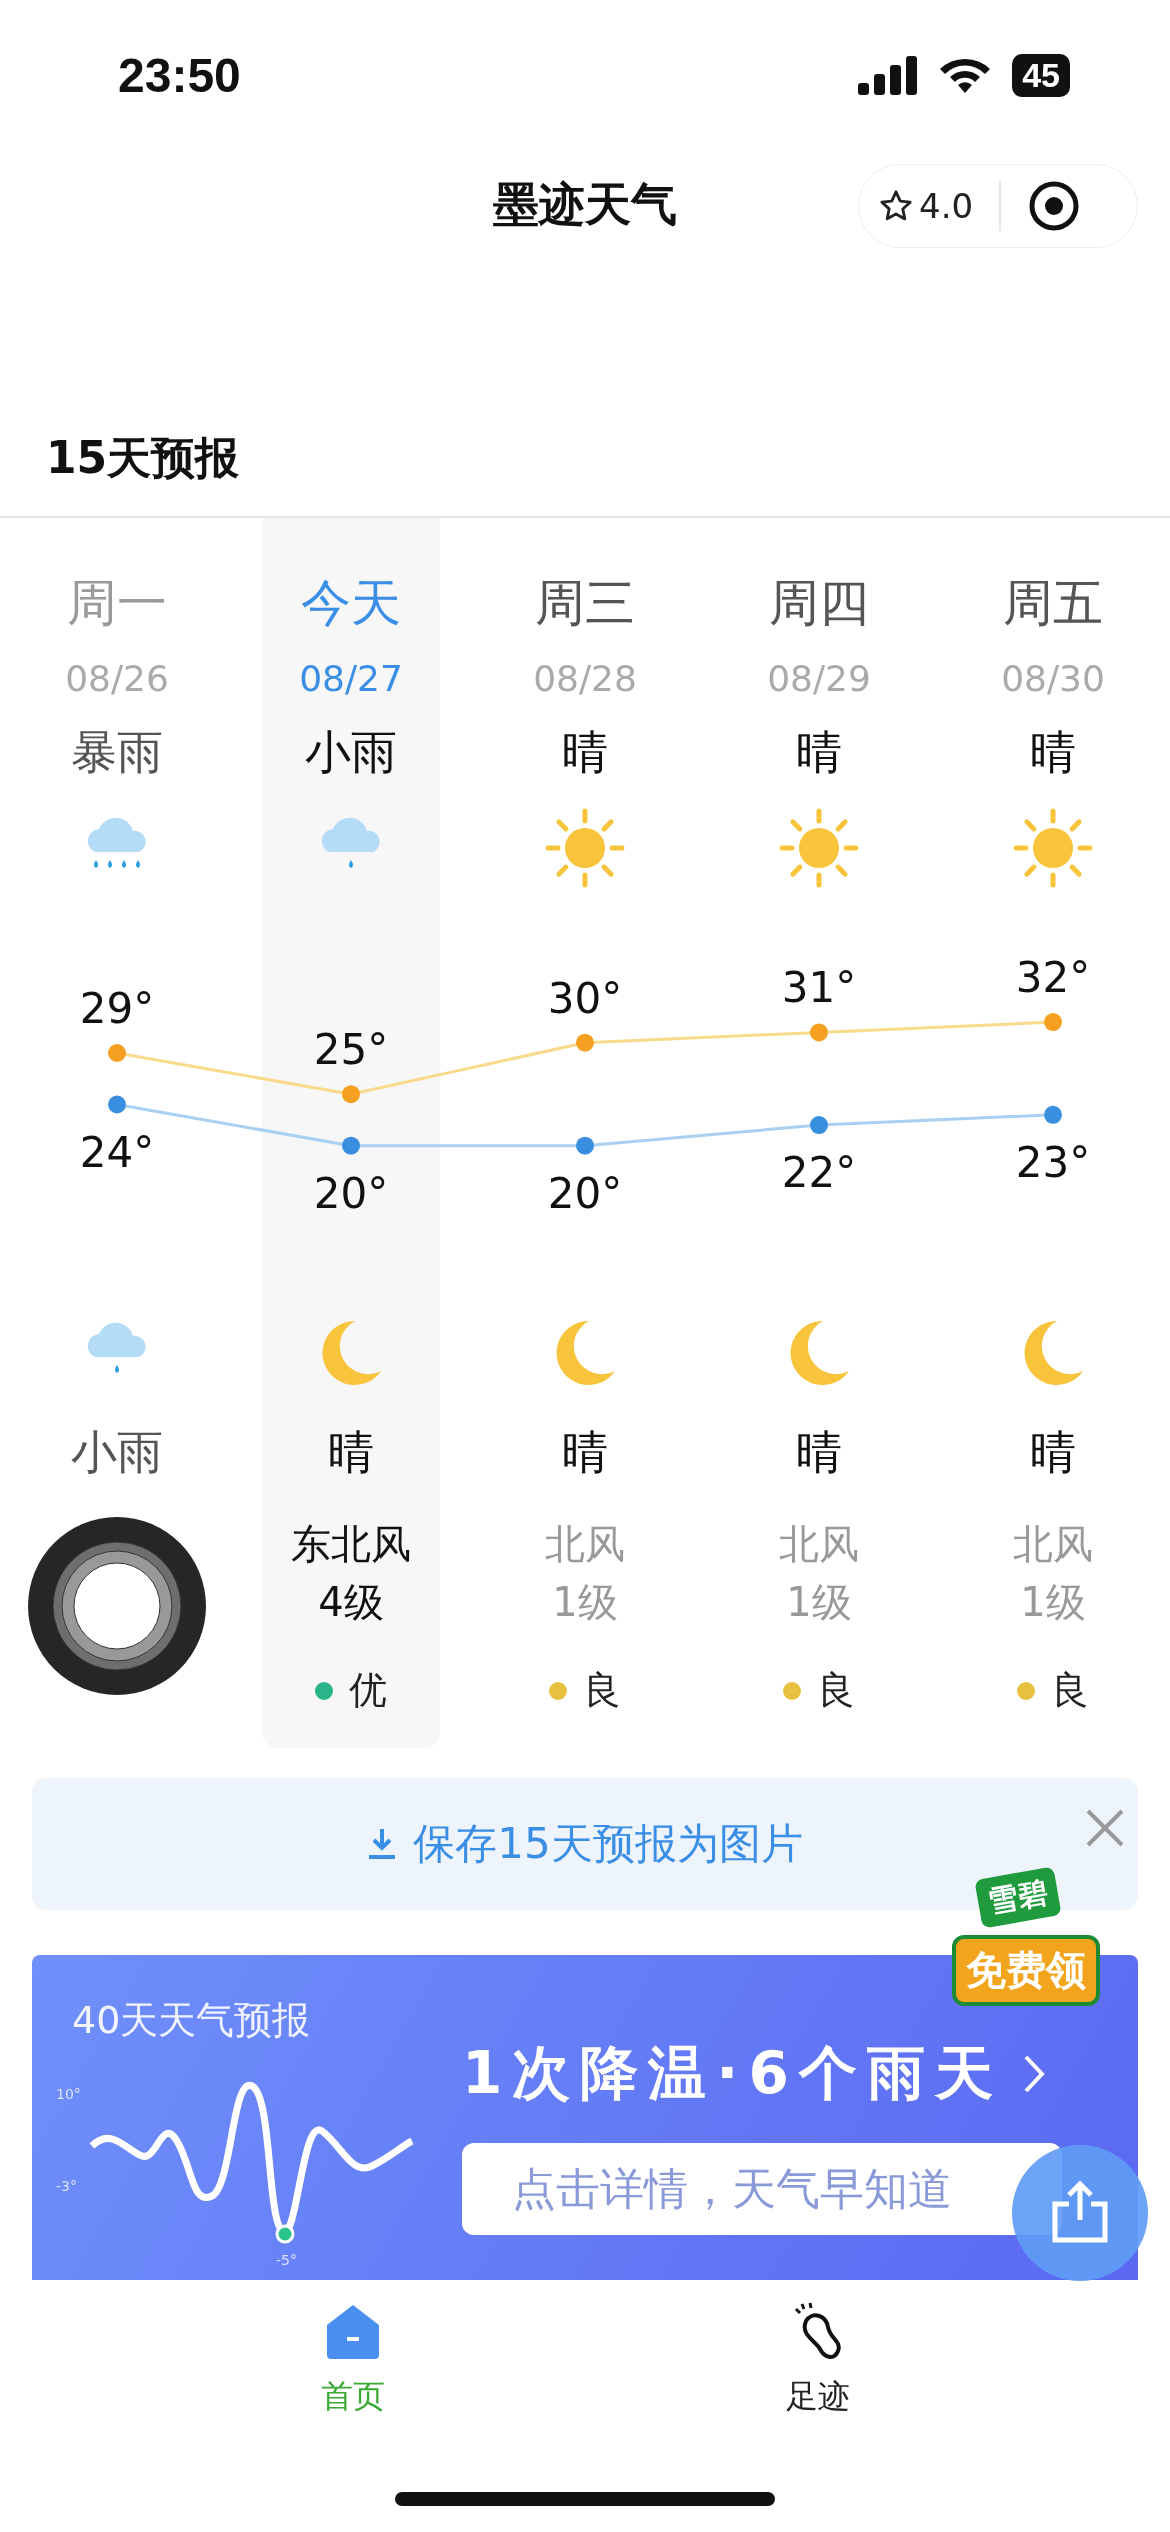  I want to click on signal-icon, so click(888, 75).